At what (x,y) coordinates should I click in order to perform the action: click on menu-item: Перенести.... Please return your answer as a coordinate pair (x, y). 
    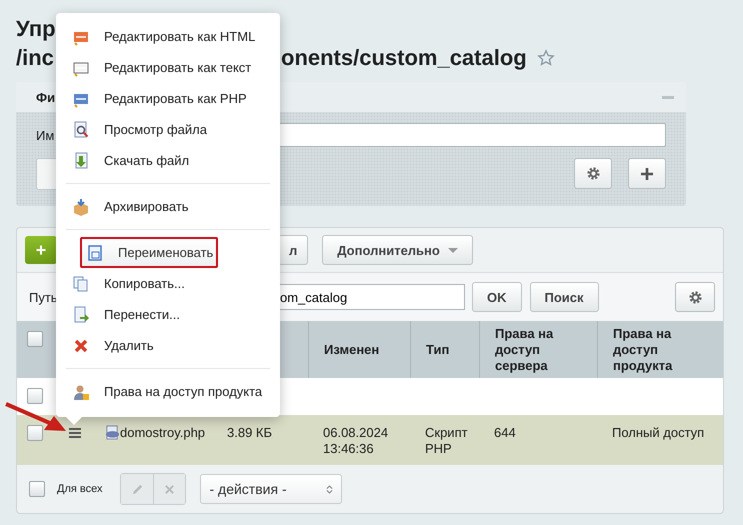
    Looking at the image, I should click on (168, 314).